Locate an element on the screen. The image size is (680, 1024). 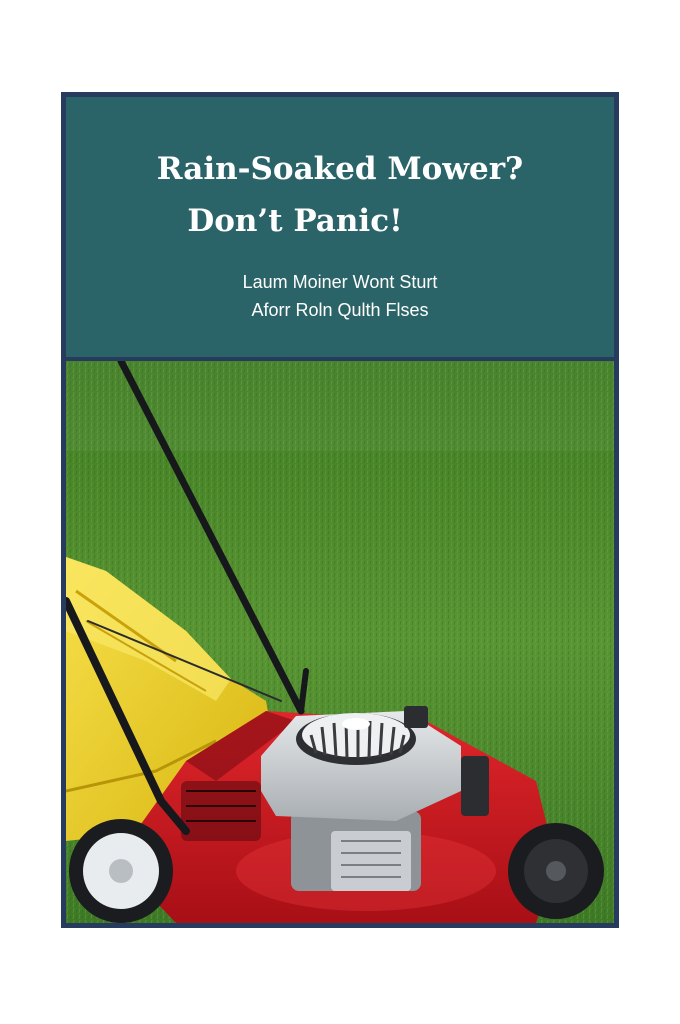
cover-title-line-2: Don’t Panic! is located at coordinates (295, 221).